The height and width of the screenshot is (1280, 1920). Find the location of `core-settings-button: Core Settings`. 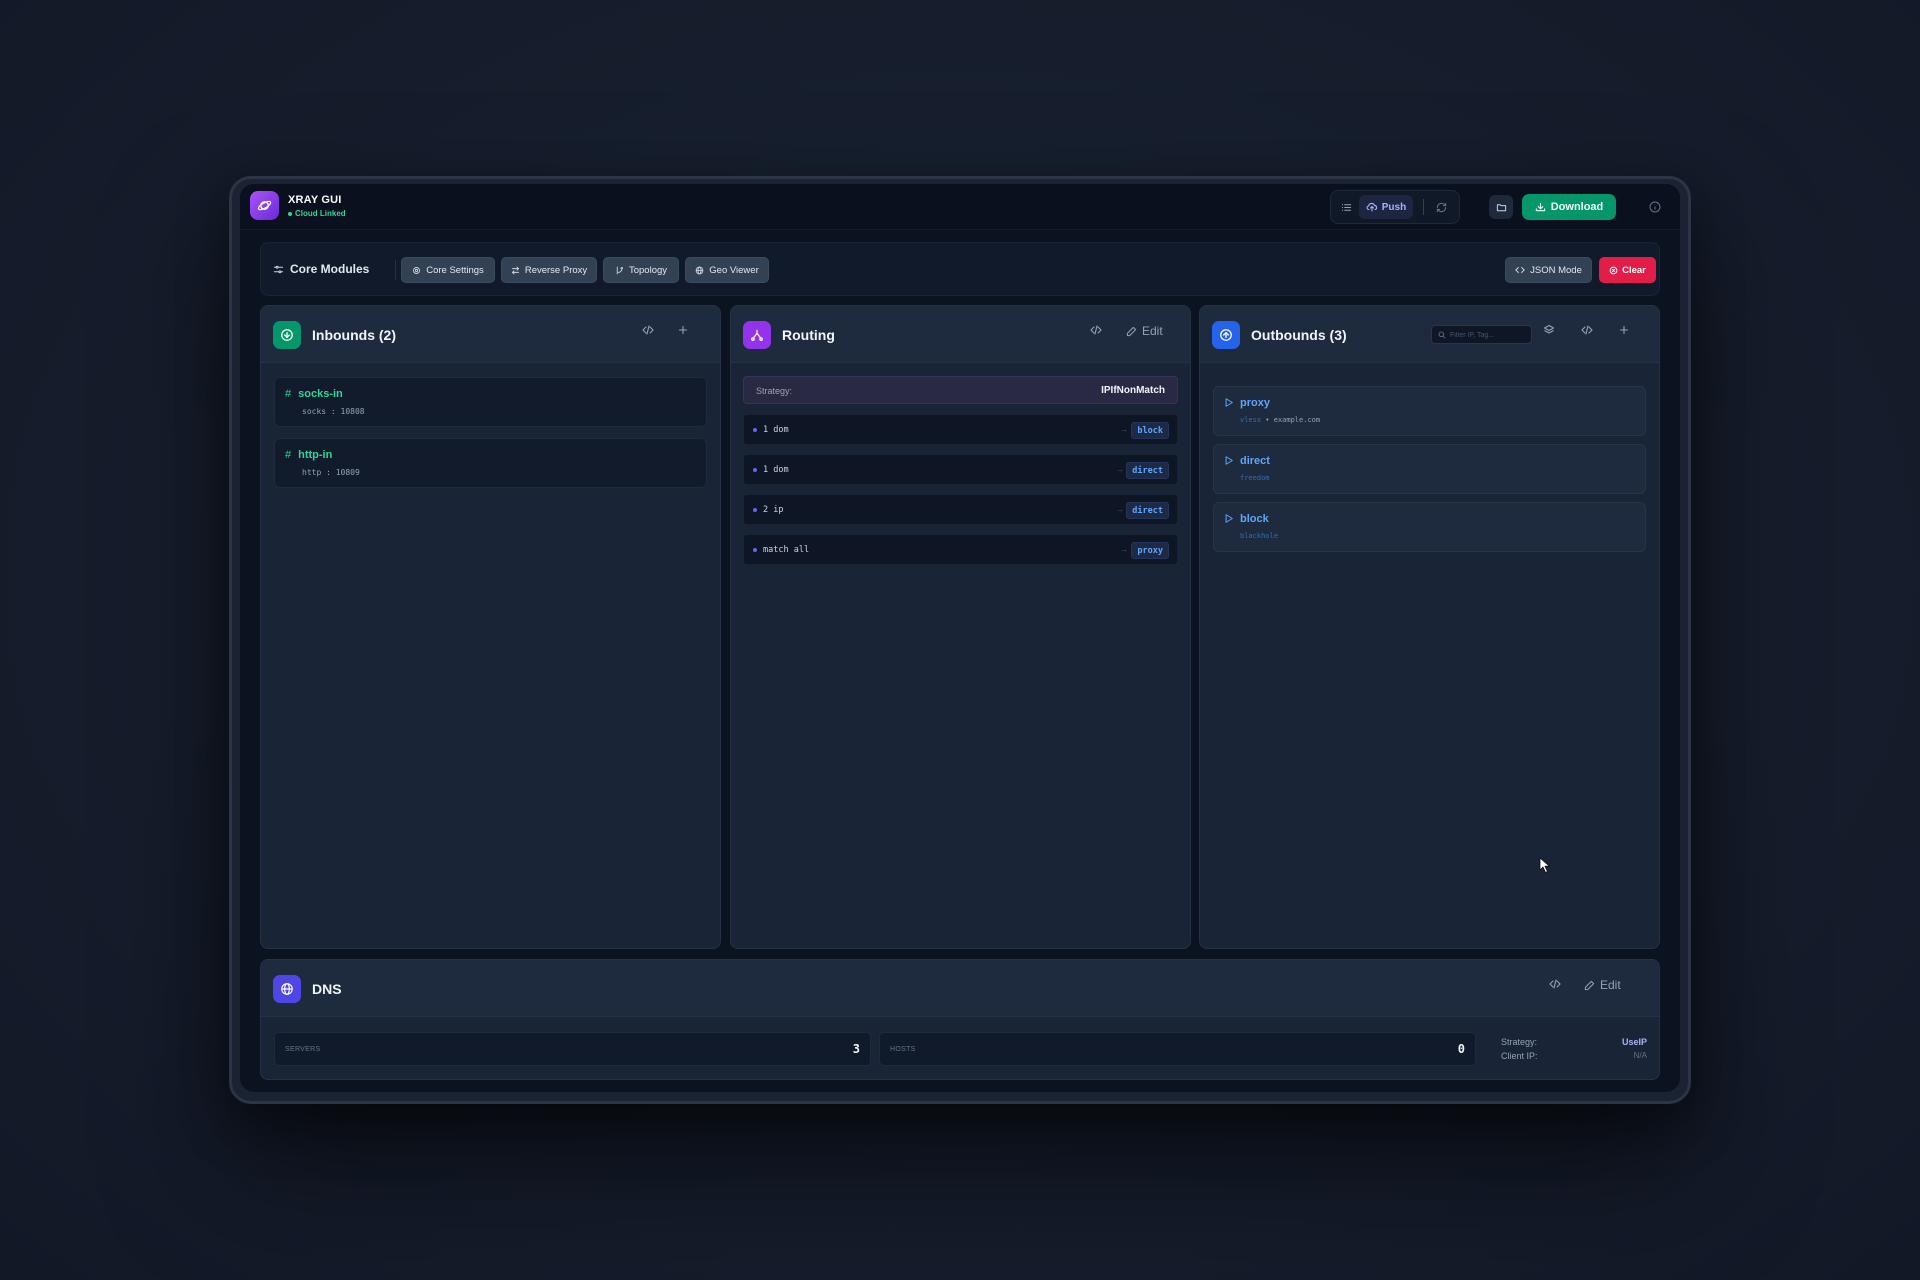

core-settings-button: Core Settings is located at coordinates (448, 270).